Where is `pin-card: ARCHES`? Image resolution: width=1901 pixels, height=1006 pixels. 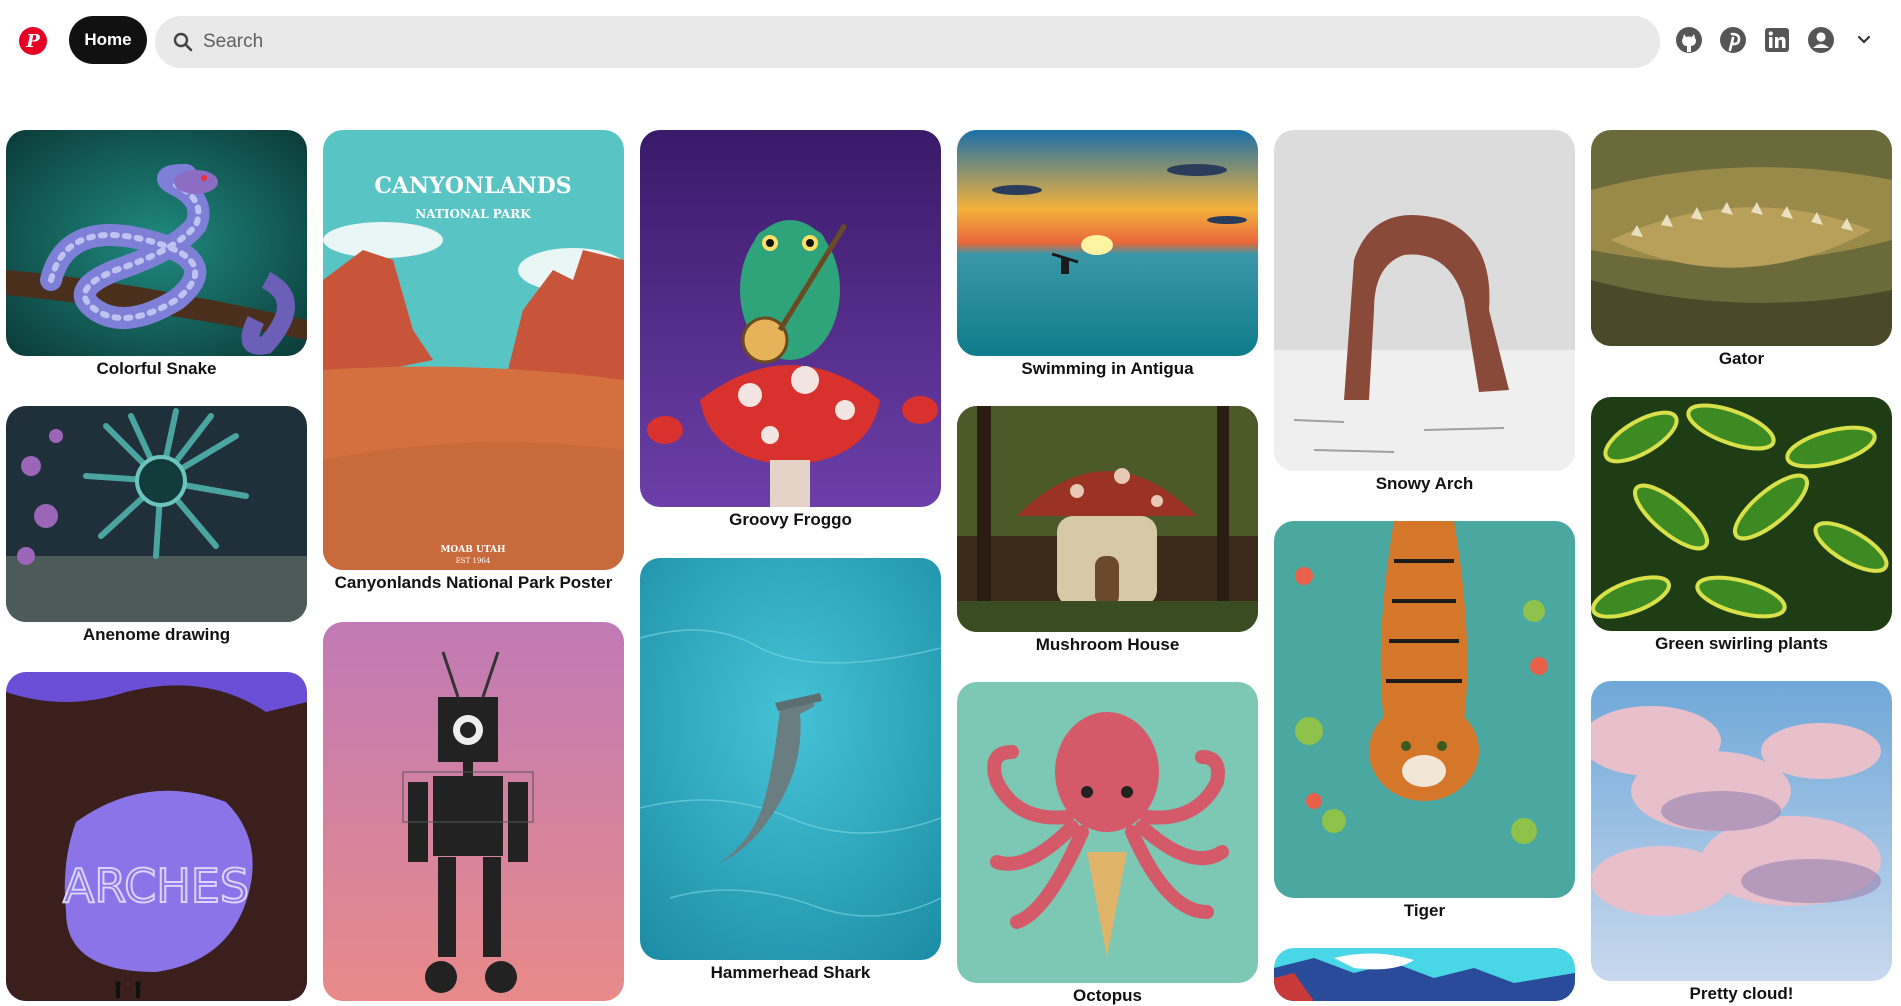 pin-card: ARCHES is located at coordinates (156, 836).